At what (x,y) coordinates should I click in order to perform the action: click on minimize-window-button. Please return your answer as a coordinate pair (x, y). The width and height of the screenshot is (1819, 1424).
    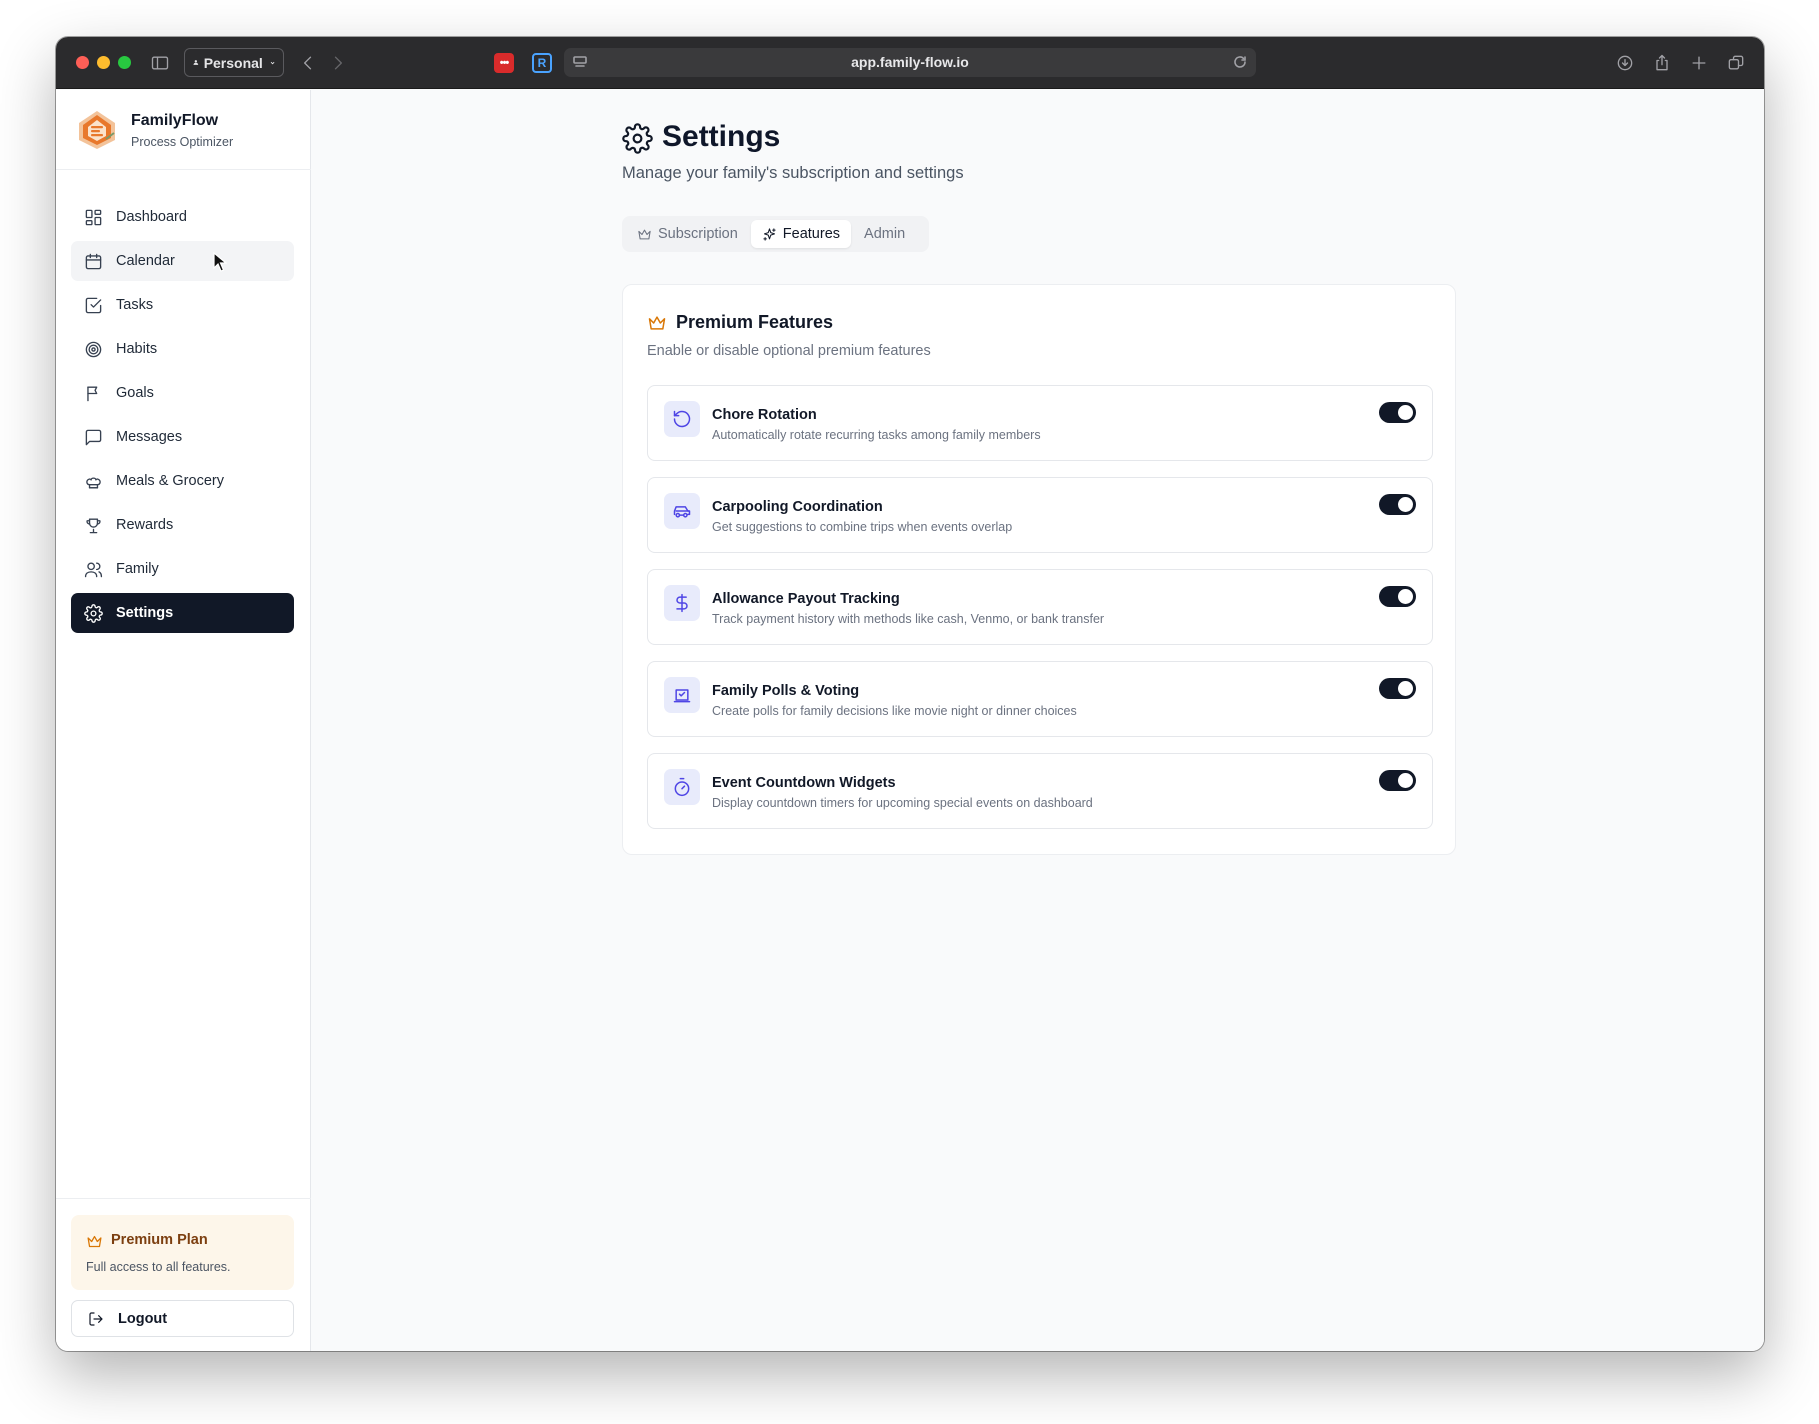
    Looking at the image, I should click on (103, 62).